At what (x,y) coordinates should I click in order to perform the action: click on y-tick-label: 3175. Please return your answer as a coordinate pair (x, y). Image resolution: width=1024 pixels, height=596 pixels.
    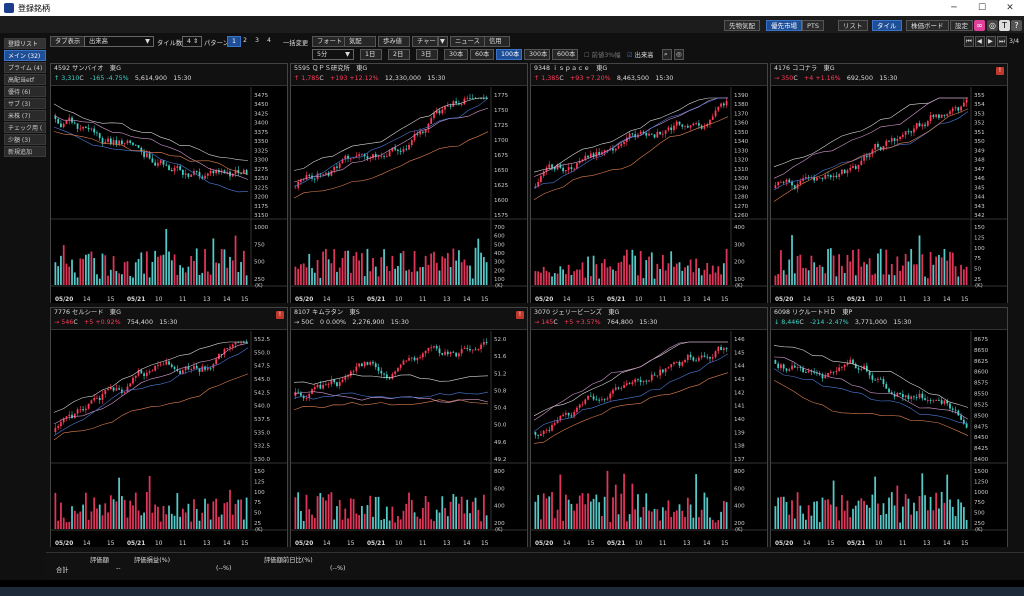
    Looking at the image, I should click on (261, 207).